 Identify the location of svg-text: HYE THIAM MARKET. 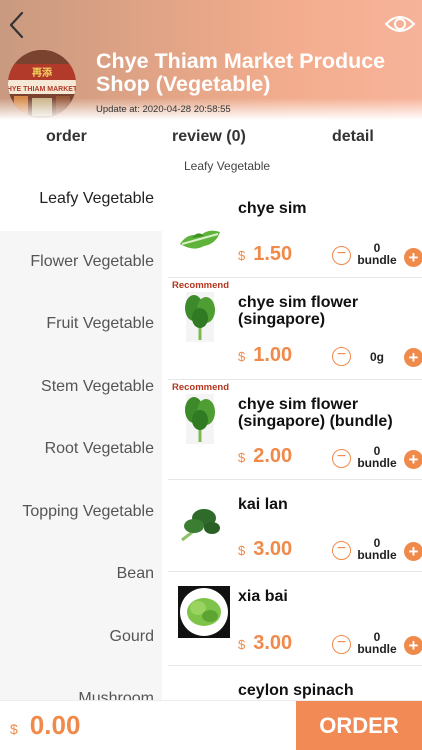
(42, 89).